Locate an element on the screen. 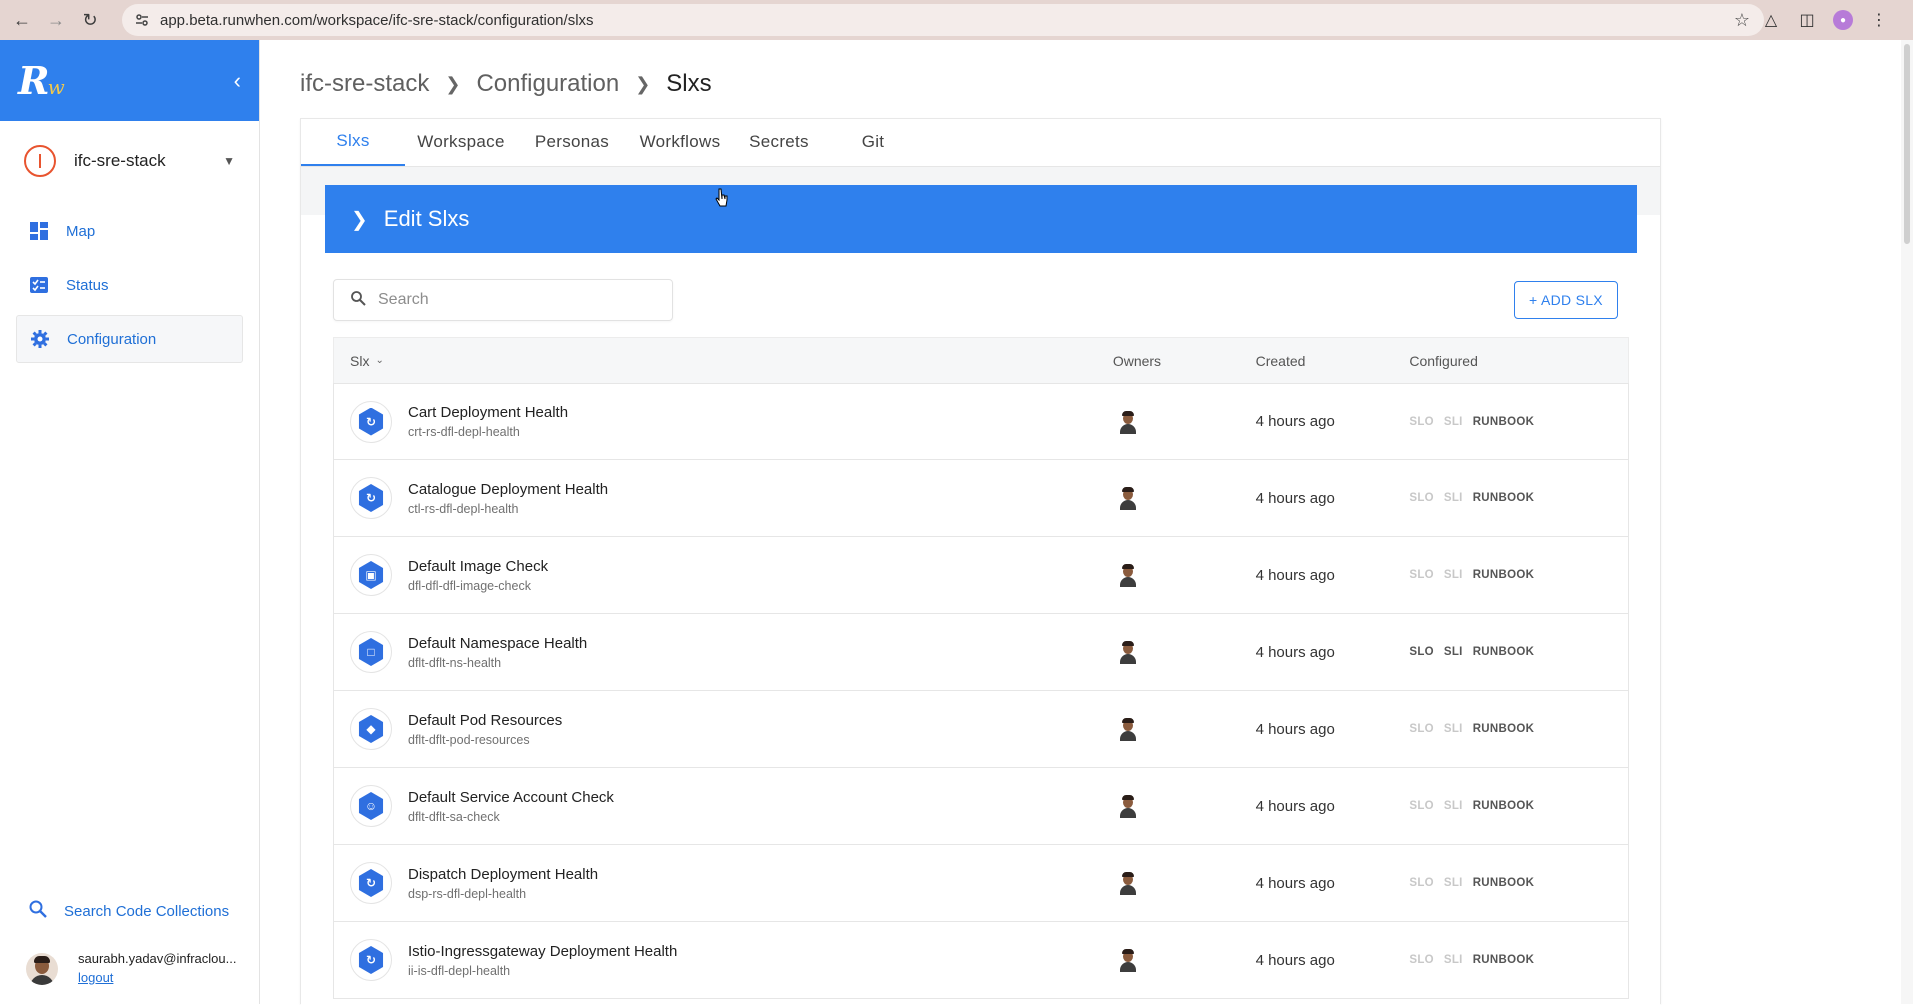 The image size is (1913, 1005). logo-letter-small: w is located at coordinates (56, 87).